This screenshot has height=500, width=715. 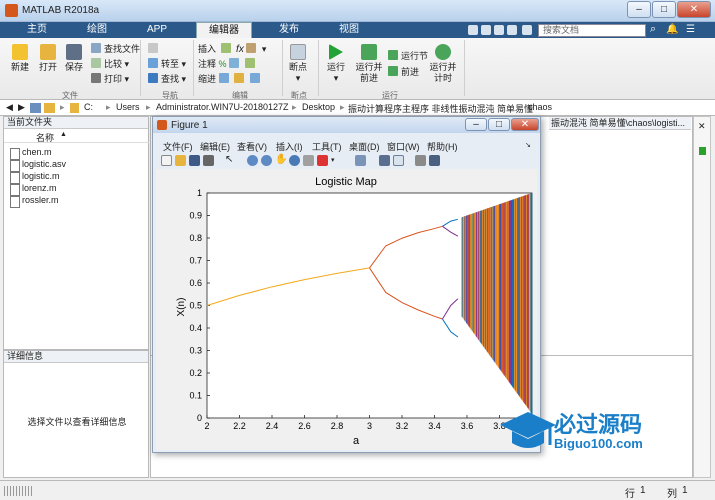 I want to click on open-file-icon, so click(x=180, y=160).